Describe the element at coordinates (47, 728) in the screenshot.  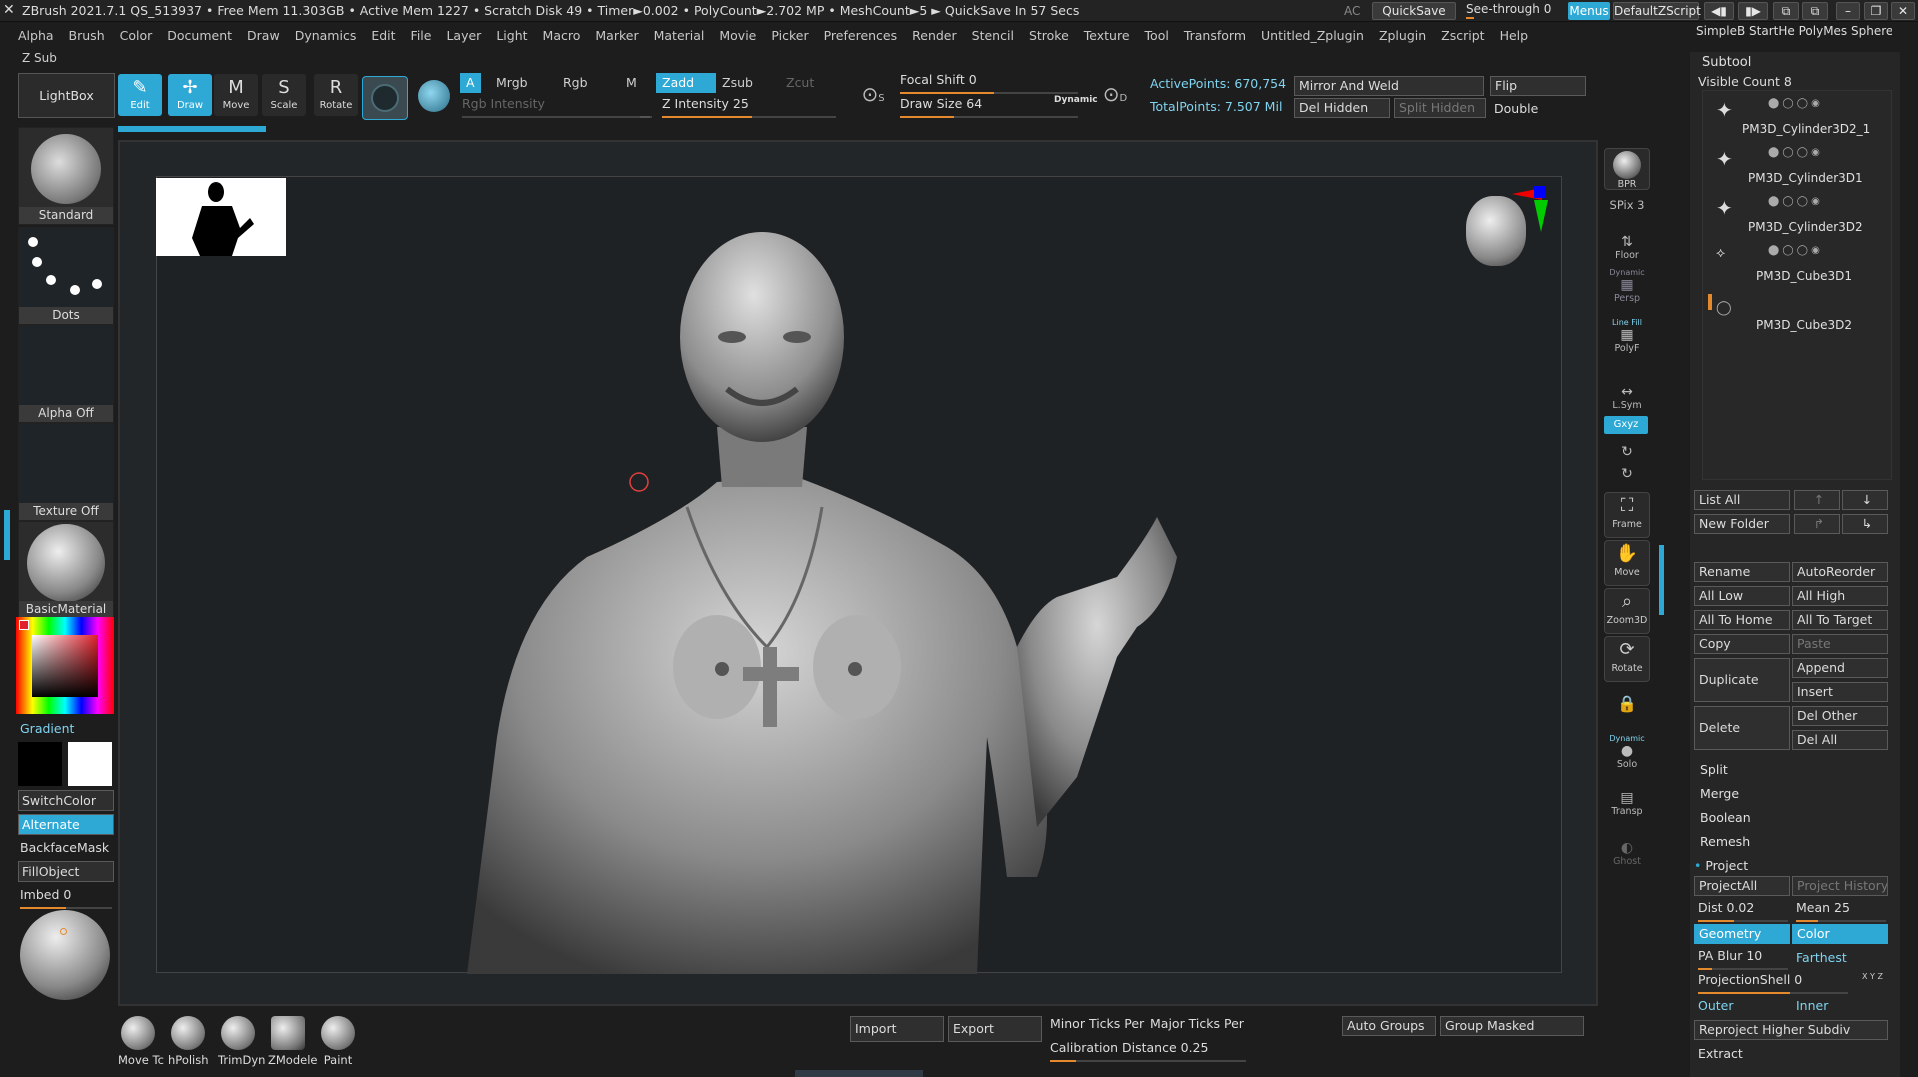
I see `gradient-label: Gradient` at that location.